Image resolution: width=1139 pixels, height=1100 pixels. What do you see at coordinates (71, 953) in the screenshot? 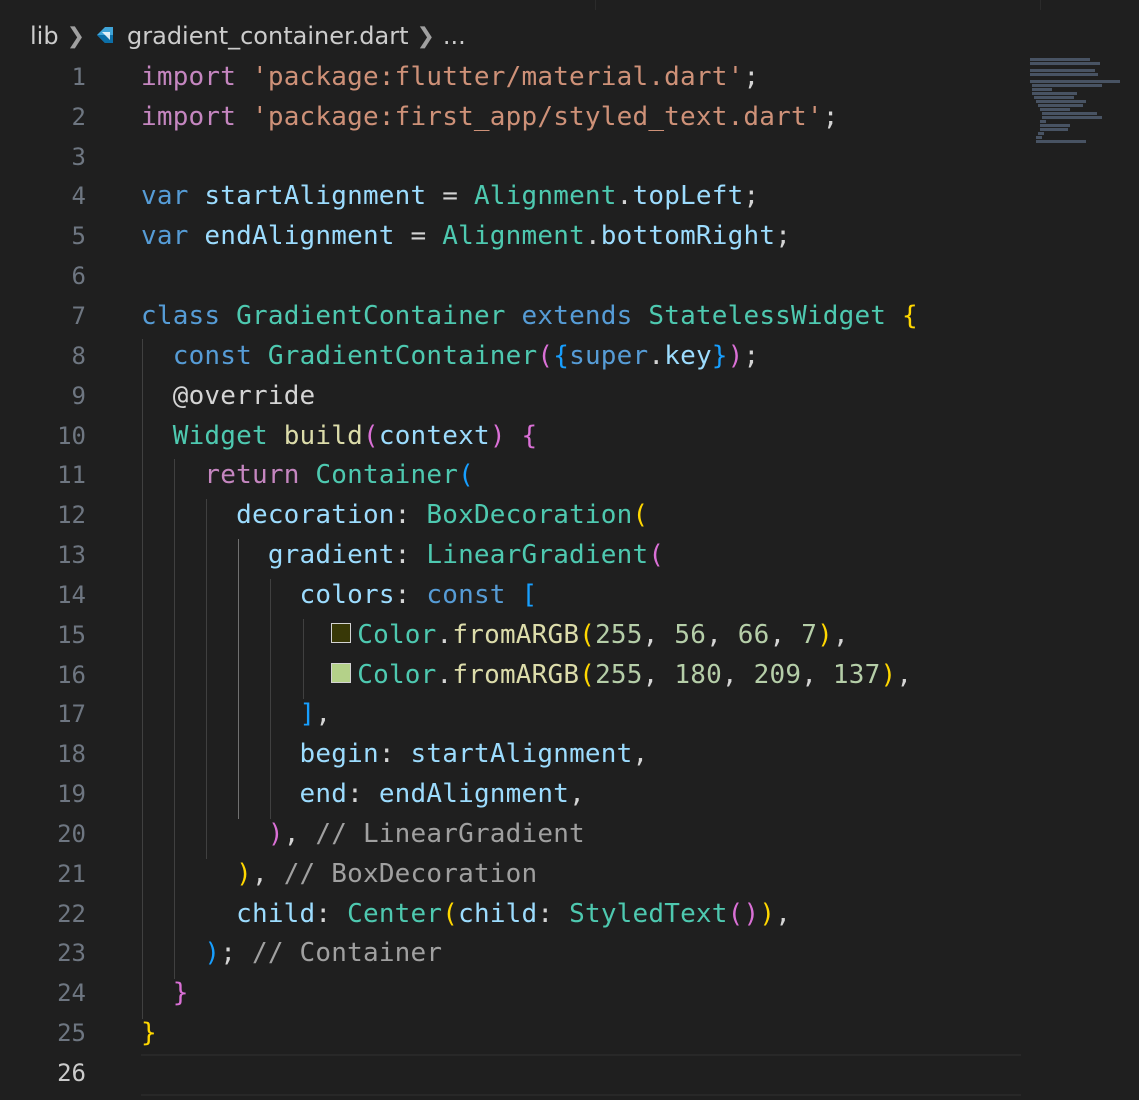
I see `line-number: 23` at bounding box center [71, 953].